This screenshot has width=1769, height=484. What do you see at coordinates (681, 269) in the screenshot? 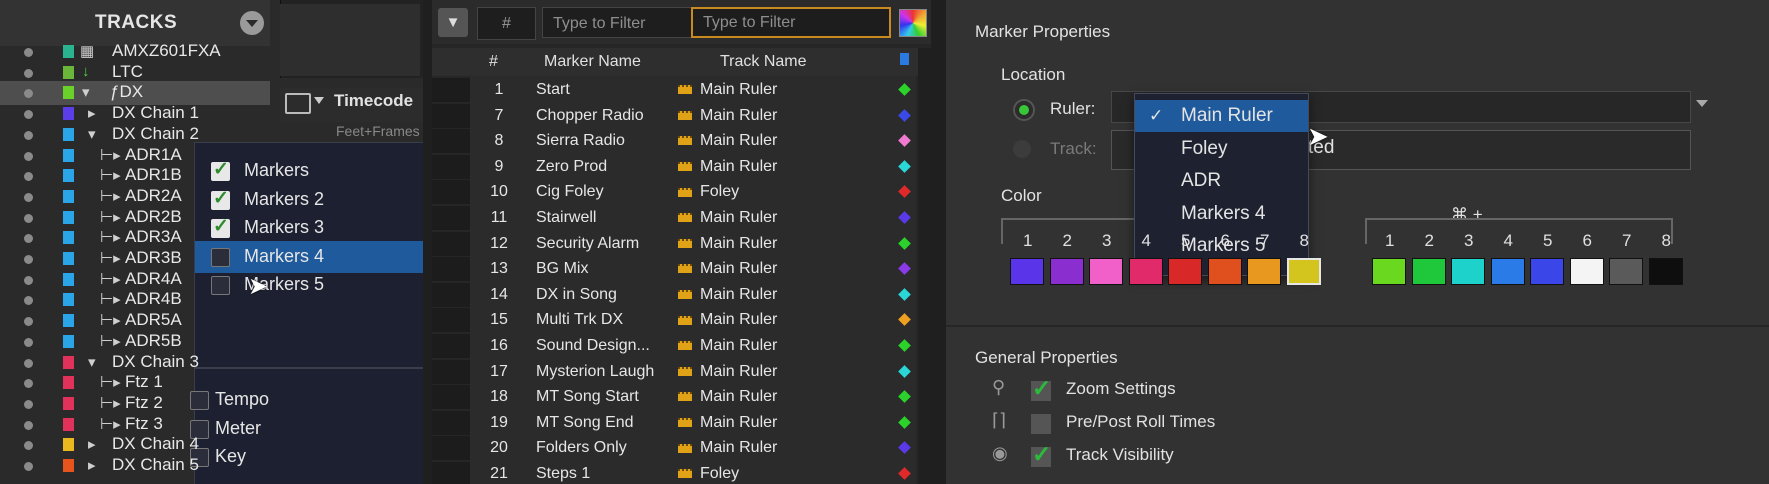
I see `marker-row: 13 BG Mix Main Ruler` at bounding box center [681, 269].